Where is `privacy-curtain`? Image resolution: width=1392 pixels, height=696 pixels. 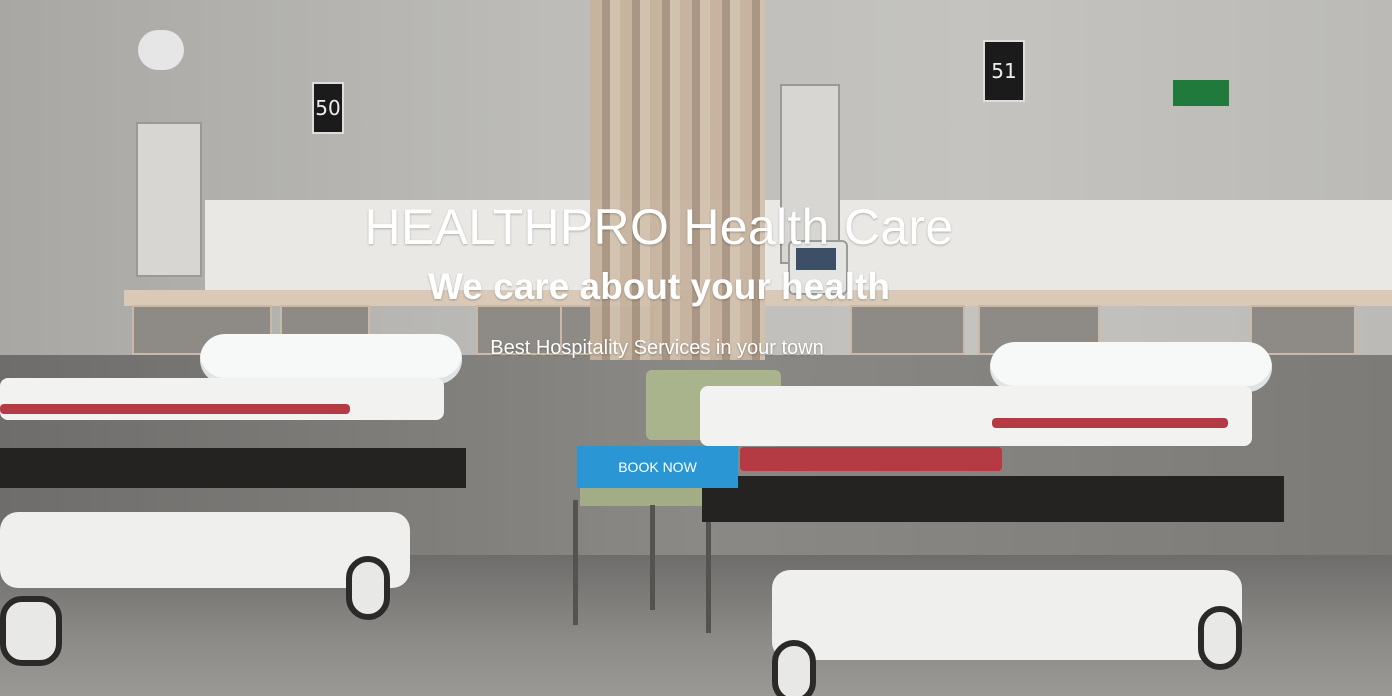
privacy-curtain is located at coordinates (677, 180).